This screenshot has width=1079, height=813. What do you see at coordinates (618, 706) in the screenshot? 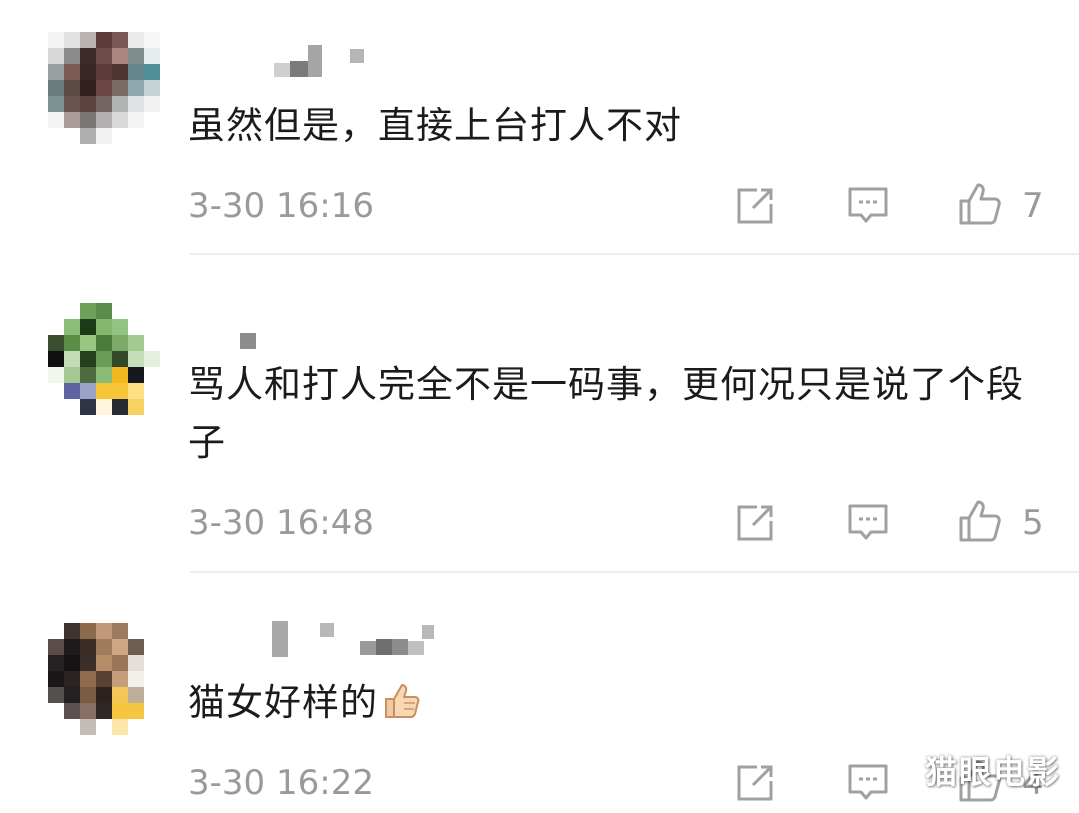
I see `comment-text: 猫女好样的` at bounding box center [618, 706].